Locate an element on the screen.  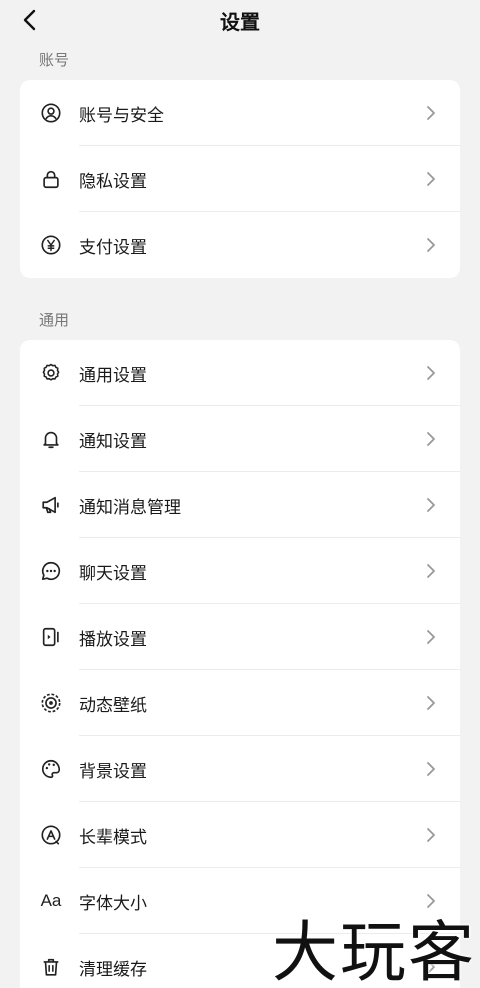
gear-icon is located at coordinates (51, 373).